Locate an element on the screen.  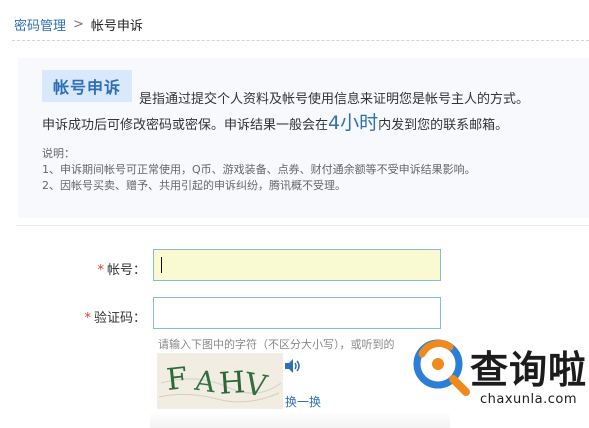
header-divider is located at coordinates (300, 40).